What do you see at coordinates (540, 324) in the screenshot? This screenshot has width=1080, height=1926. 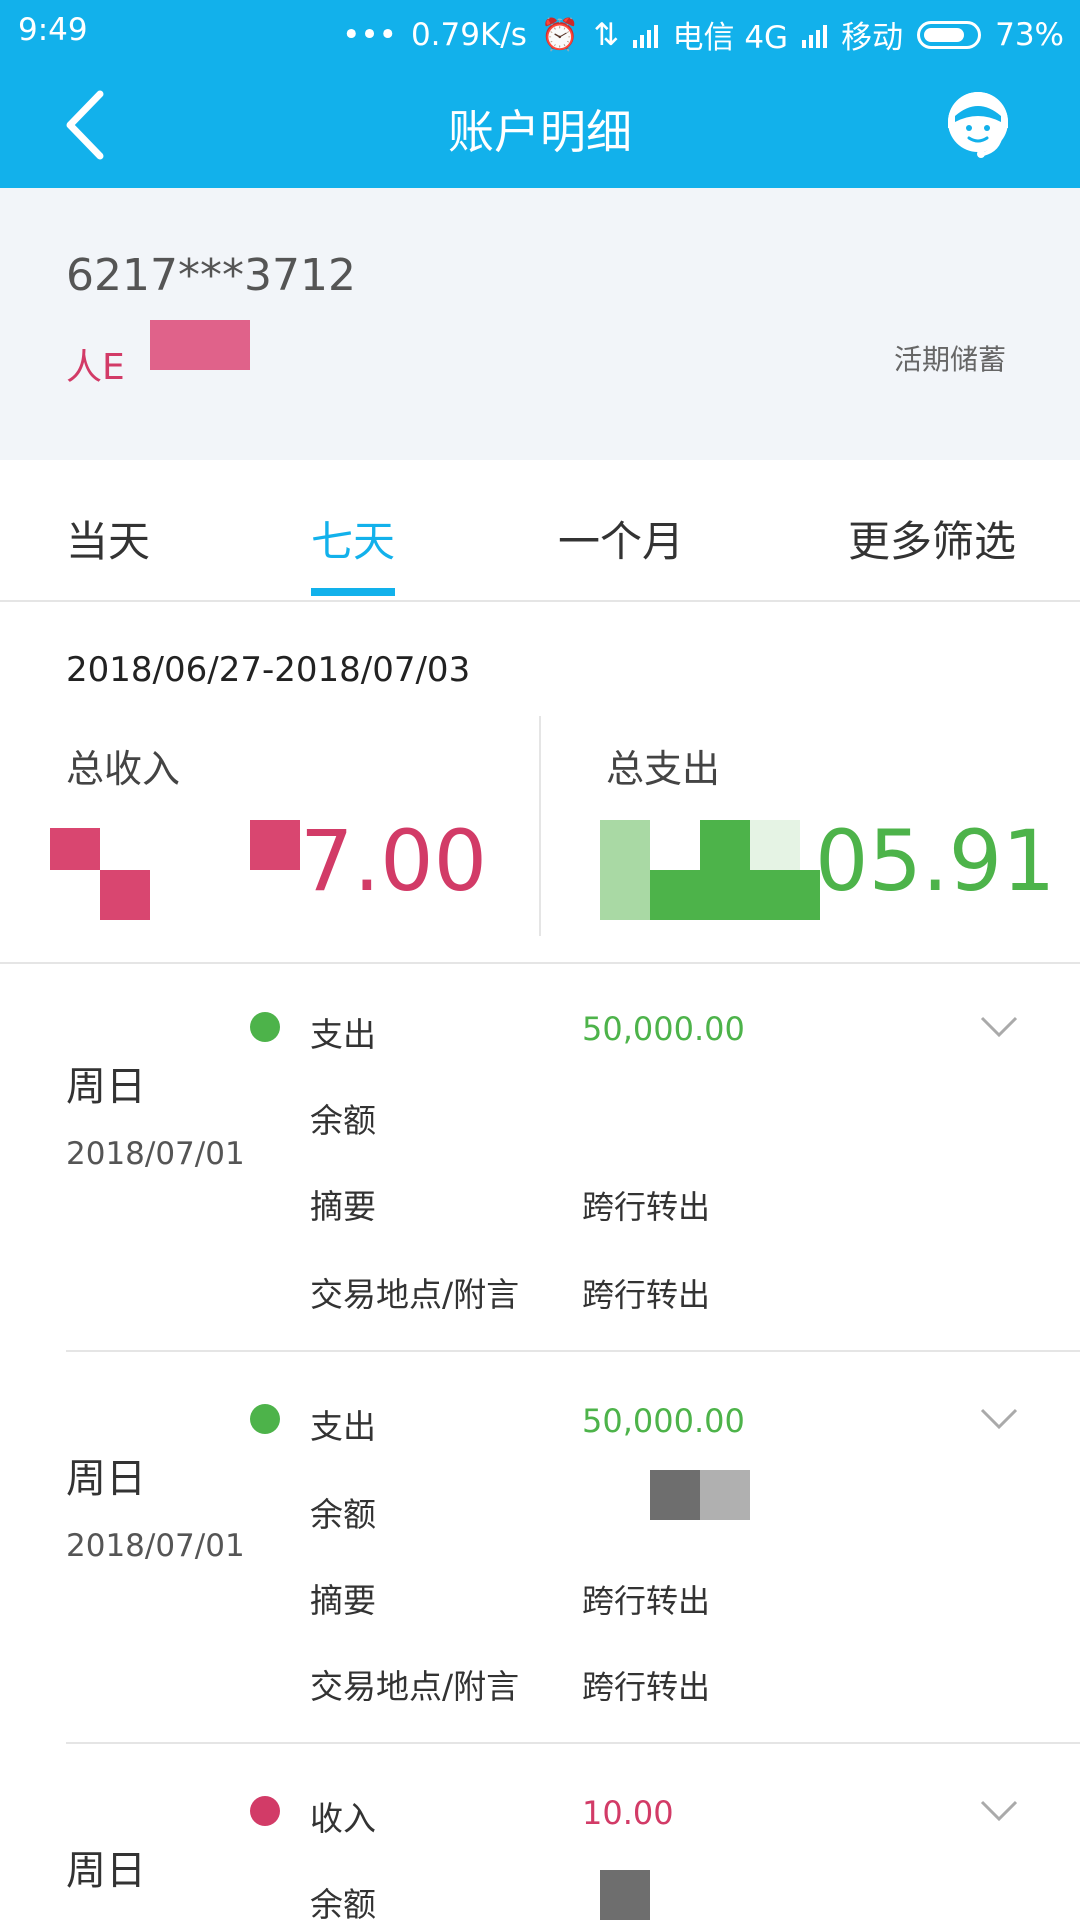 I see `account-panel: 6217***3712 人E 活期储蓄` at bounding box center [540, 324].